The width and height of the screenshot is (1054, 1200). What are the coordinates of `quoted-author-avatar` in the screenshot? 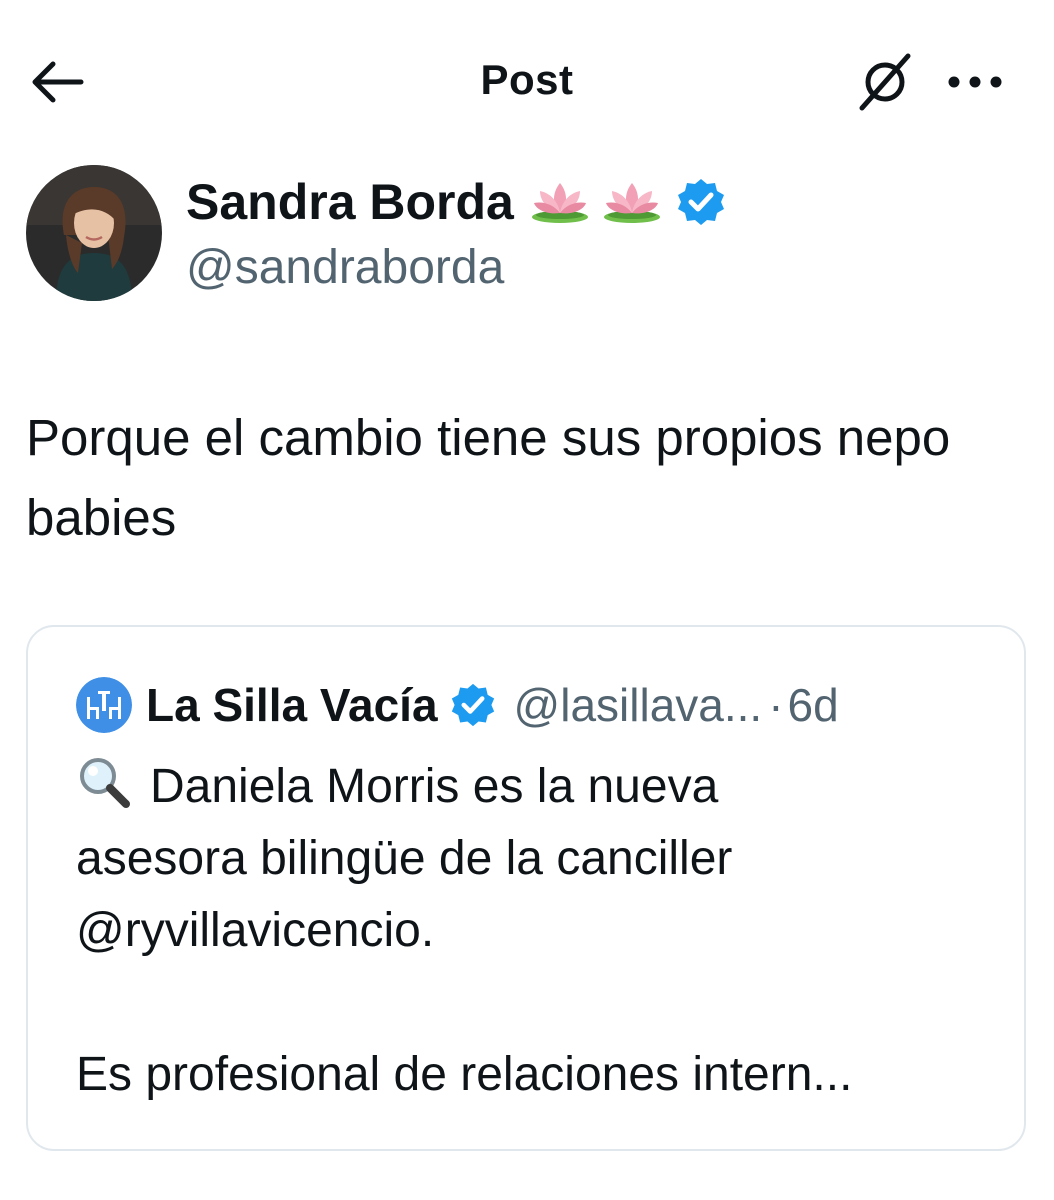 It's located at (104, 705).